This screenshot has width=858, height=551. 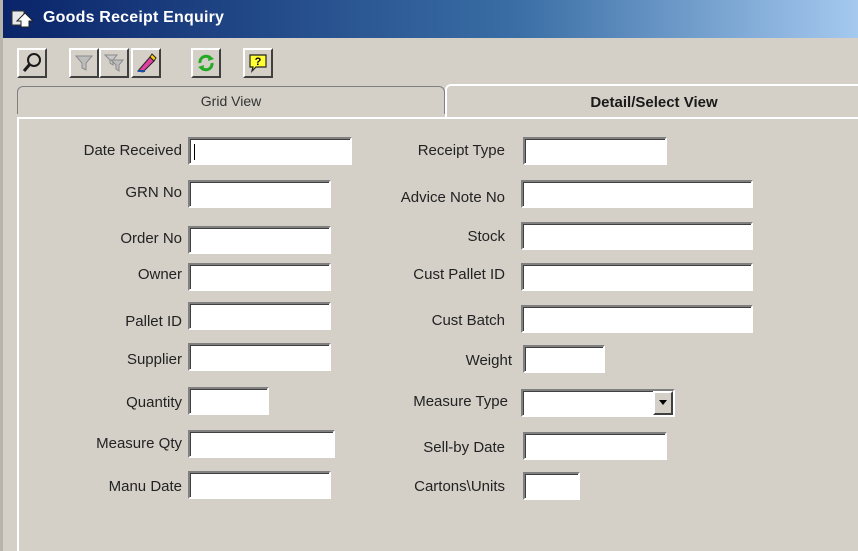 I want to click on manu-date-label: Manu Date, so click(x=145, y=486).